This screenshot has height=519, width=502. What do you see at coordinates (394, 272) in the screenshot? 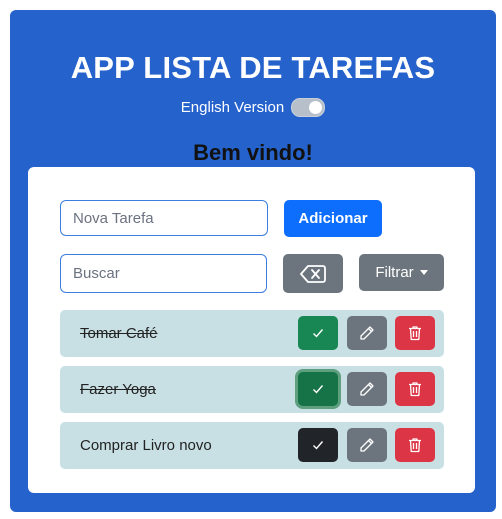
I see `filter-label: Filtrar` at bounding box center [394, 272].